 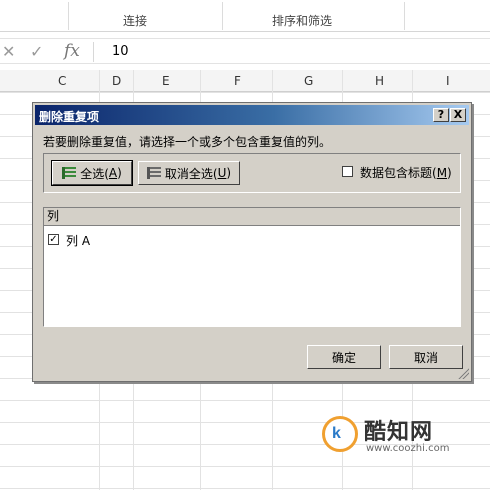 I want to click on insert-function-icon: fx, so click(x=72, y=51).